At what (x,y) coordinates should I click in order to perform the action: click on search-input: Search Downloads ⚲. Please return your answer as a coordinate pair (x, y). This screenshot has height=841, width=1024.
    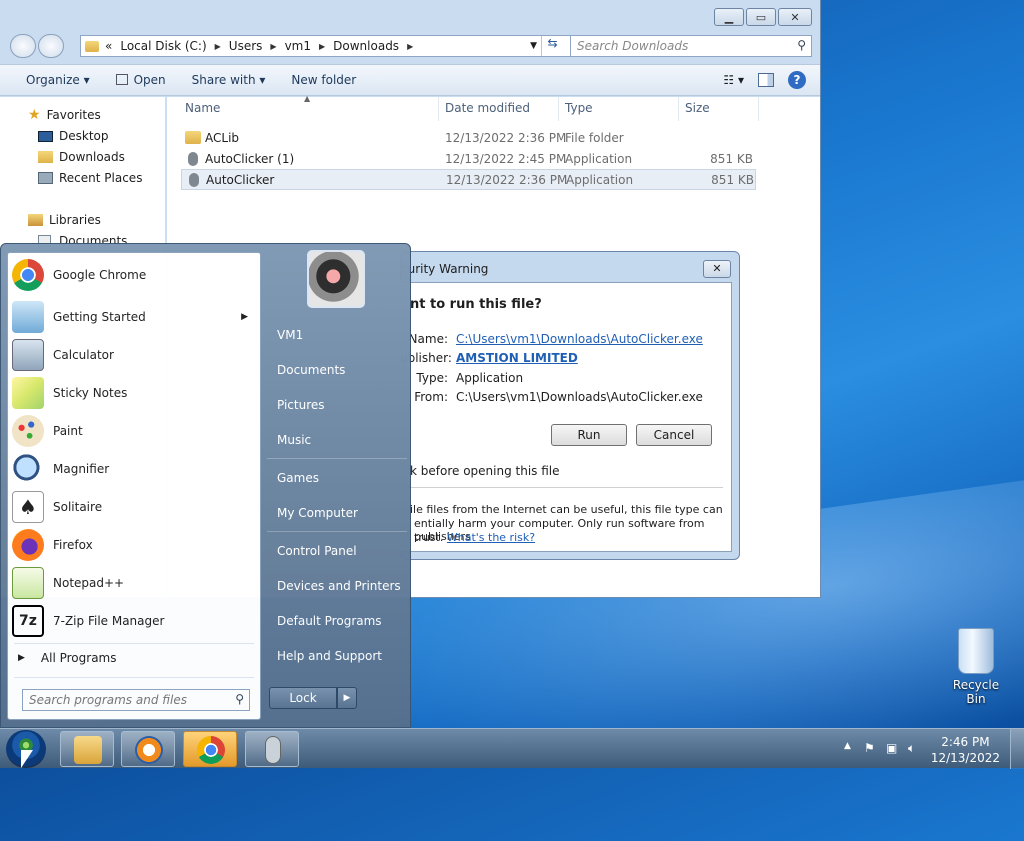
    Looking at the image, I should click on (691, 46).